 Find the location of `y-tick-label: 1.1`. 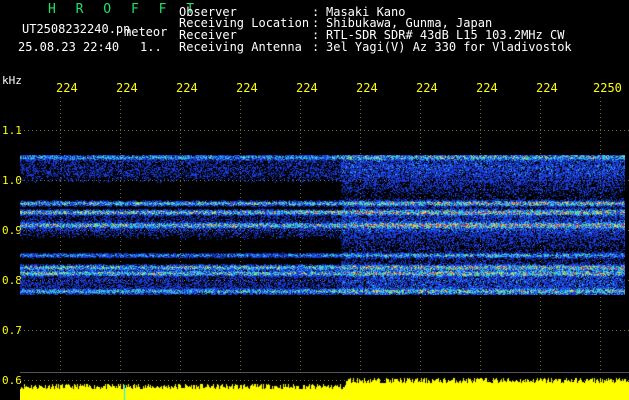

y-tick-label: 1.1 is located at coordinates (12, 130).